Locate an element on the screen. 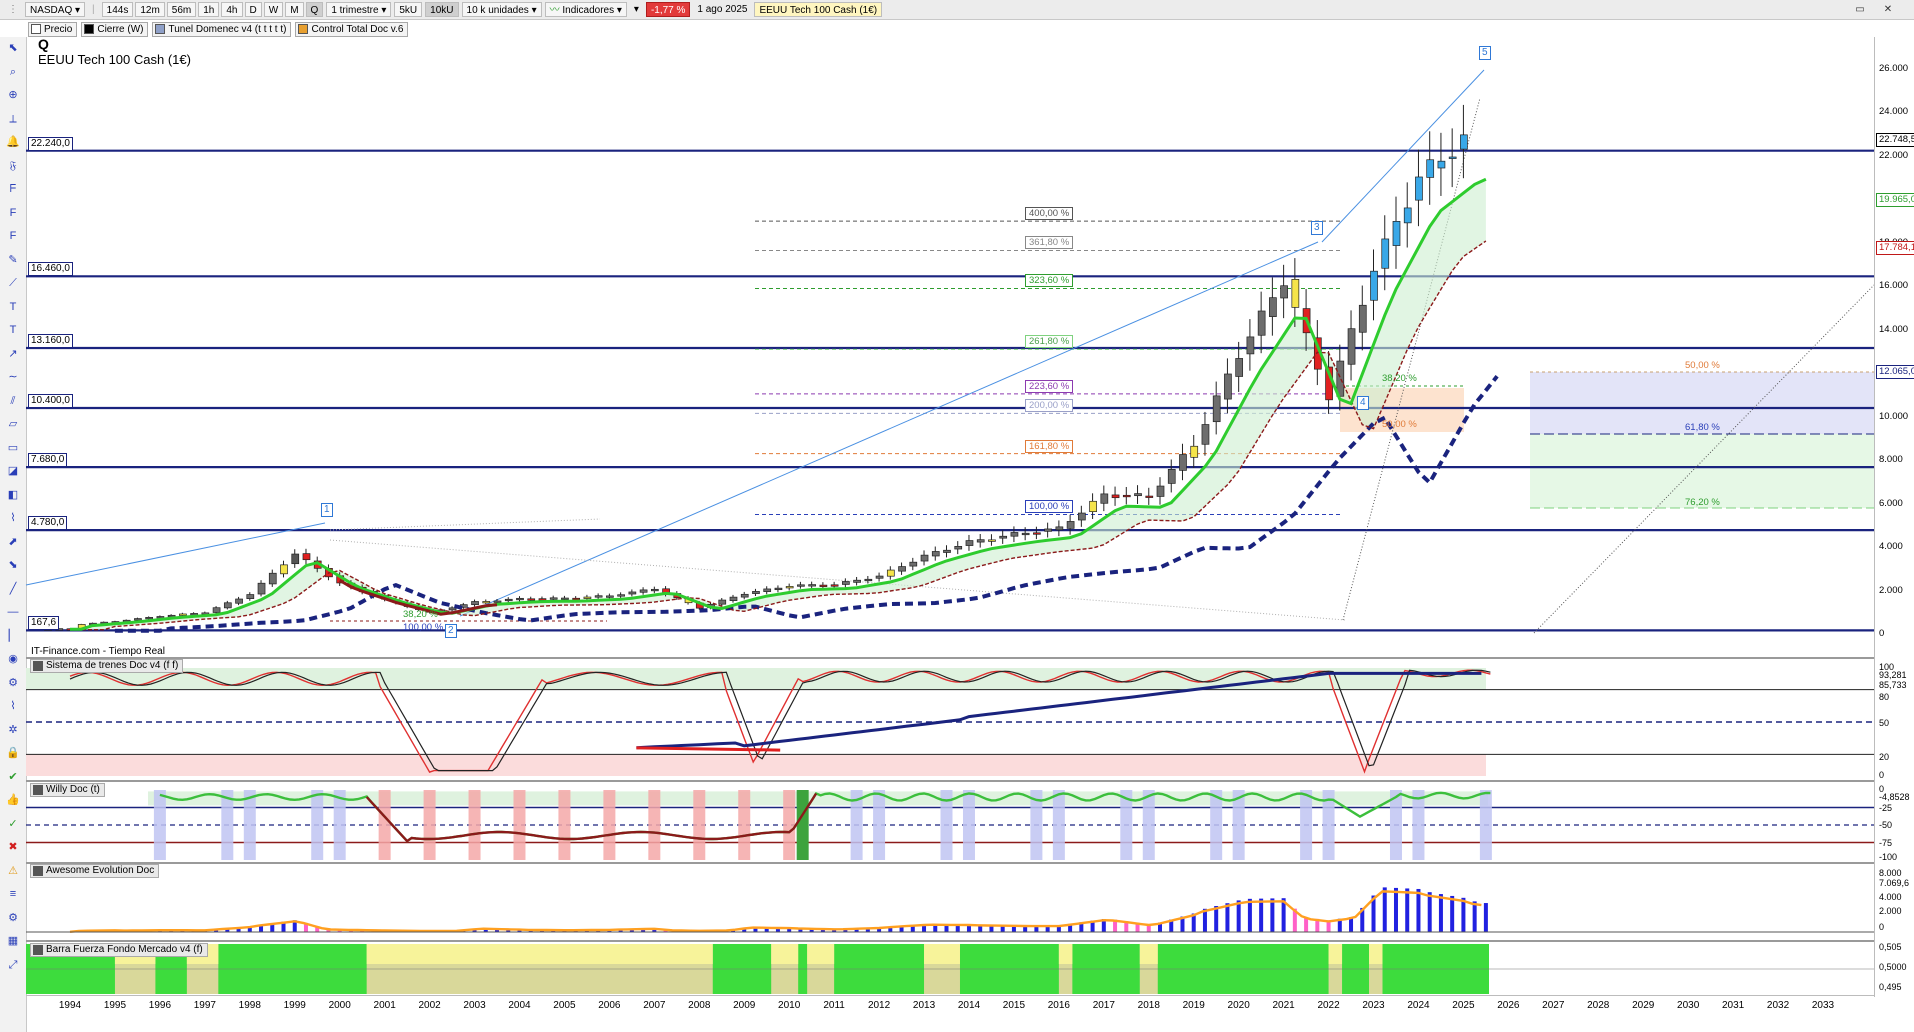 The width and height of the screenshot is (1914, 1032). dropdown-chevron-icon: ▾ is located at coordinates (636, 9).